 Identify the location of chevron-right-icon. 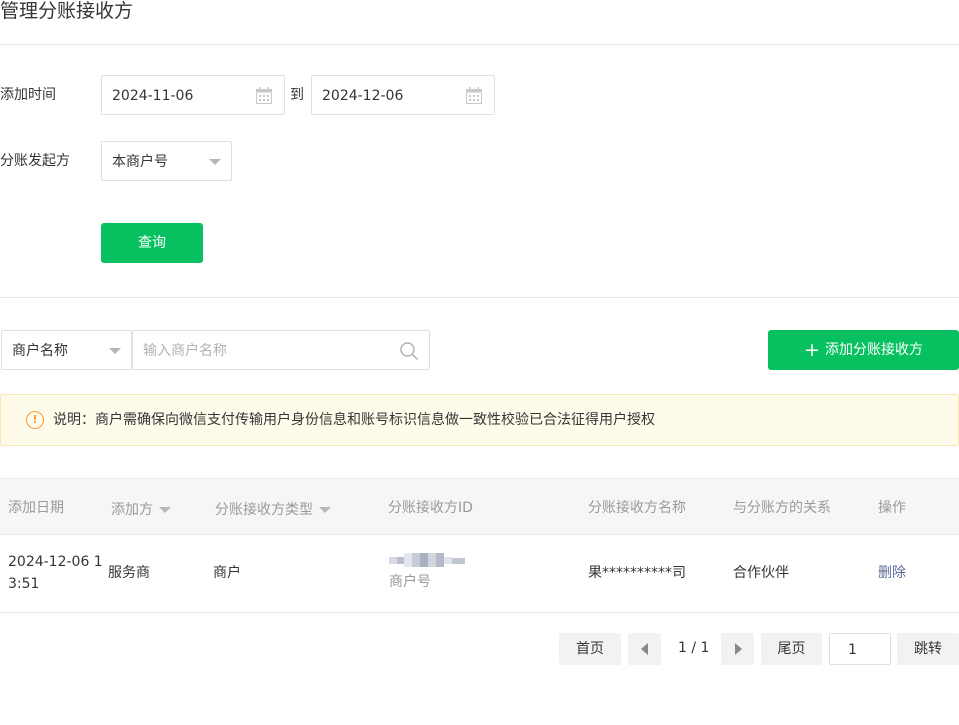
(738, 649).